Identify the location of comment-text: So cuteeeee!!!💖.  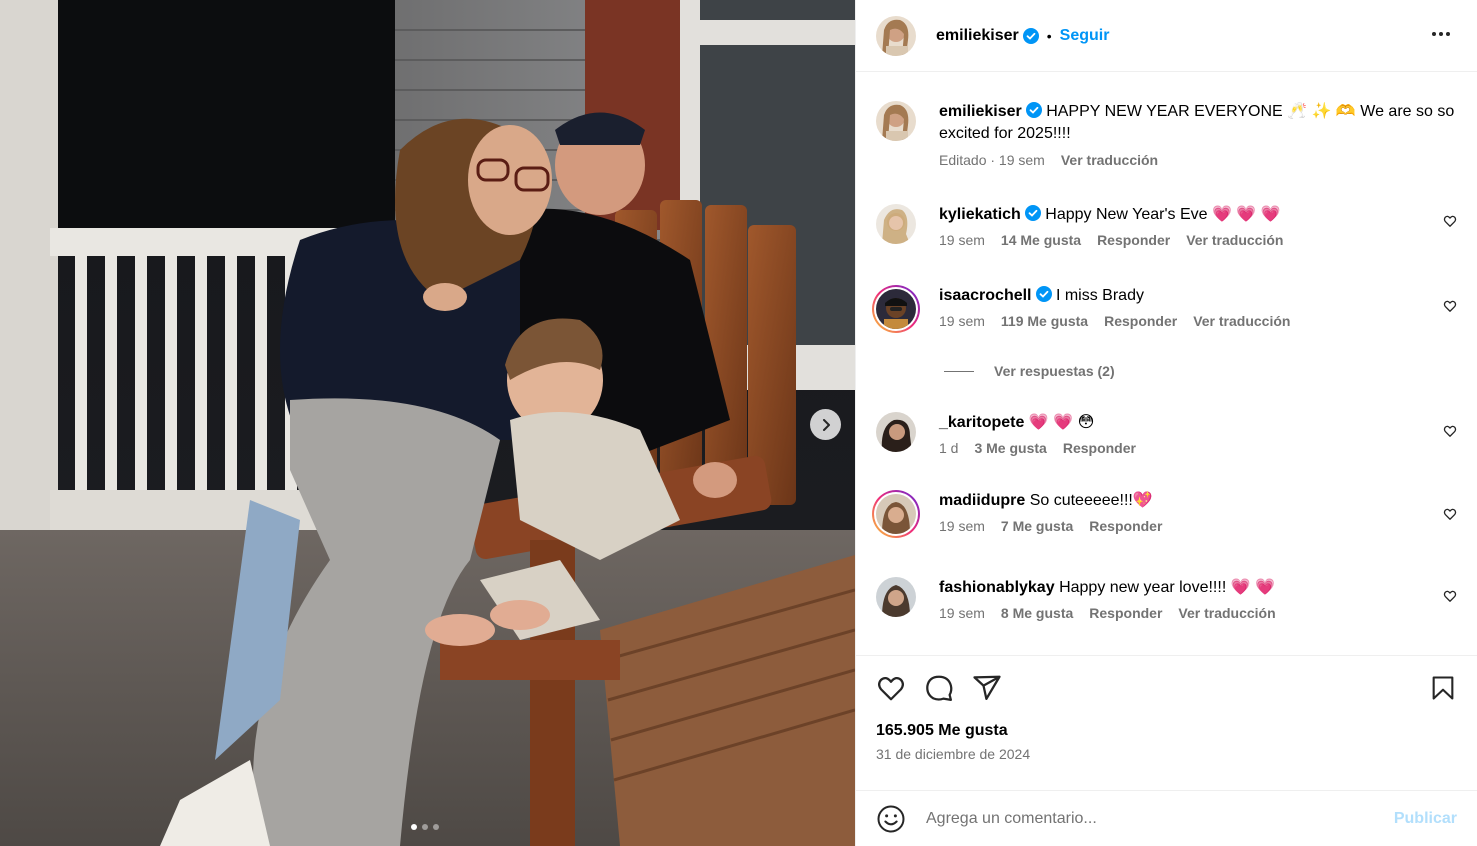
(1091, 500).